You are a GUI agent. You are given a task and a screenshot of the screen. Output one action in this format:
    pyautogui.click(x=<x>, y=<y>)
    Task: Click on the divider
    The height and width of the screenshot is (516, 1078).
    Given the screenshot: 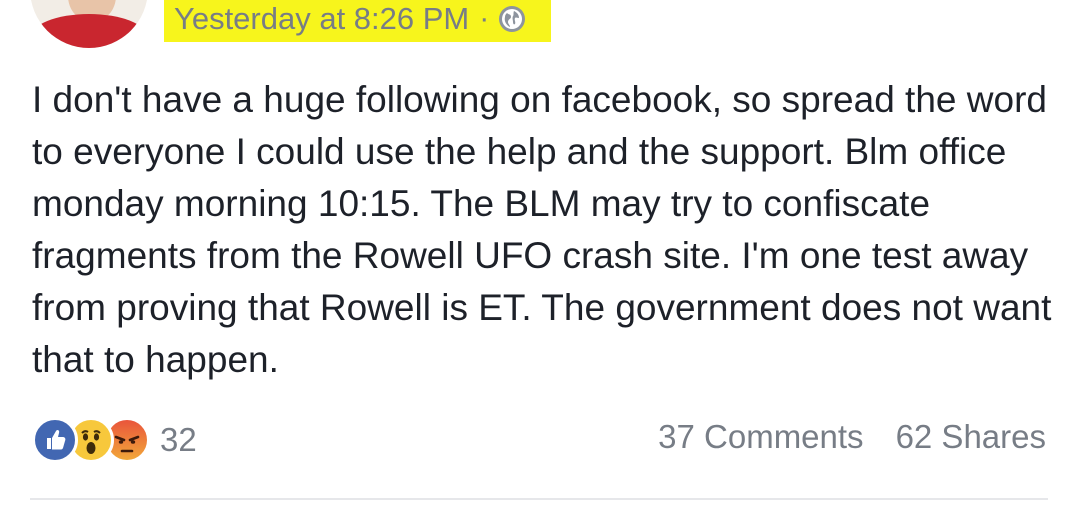 What is the action you would take?
    pyautogui.click(x=539, y=499)
    